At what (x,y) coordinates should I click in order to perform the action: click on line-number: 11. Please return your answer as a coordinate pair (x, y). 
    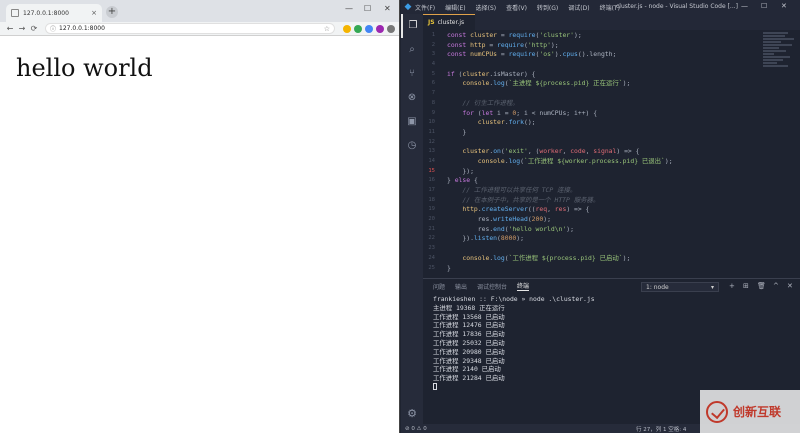
    Looking at the image, I should click on (435, 133).